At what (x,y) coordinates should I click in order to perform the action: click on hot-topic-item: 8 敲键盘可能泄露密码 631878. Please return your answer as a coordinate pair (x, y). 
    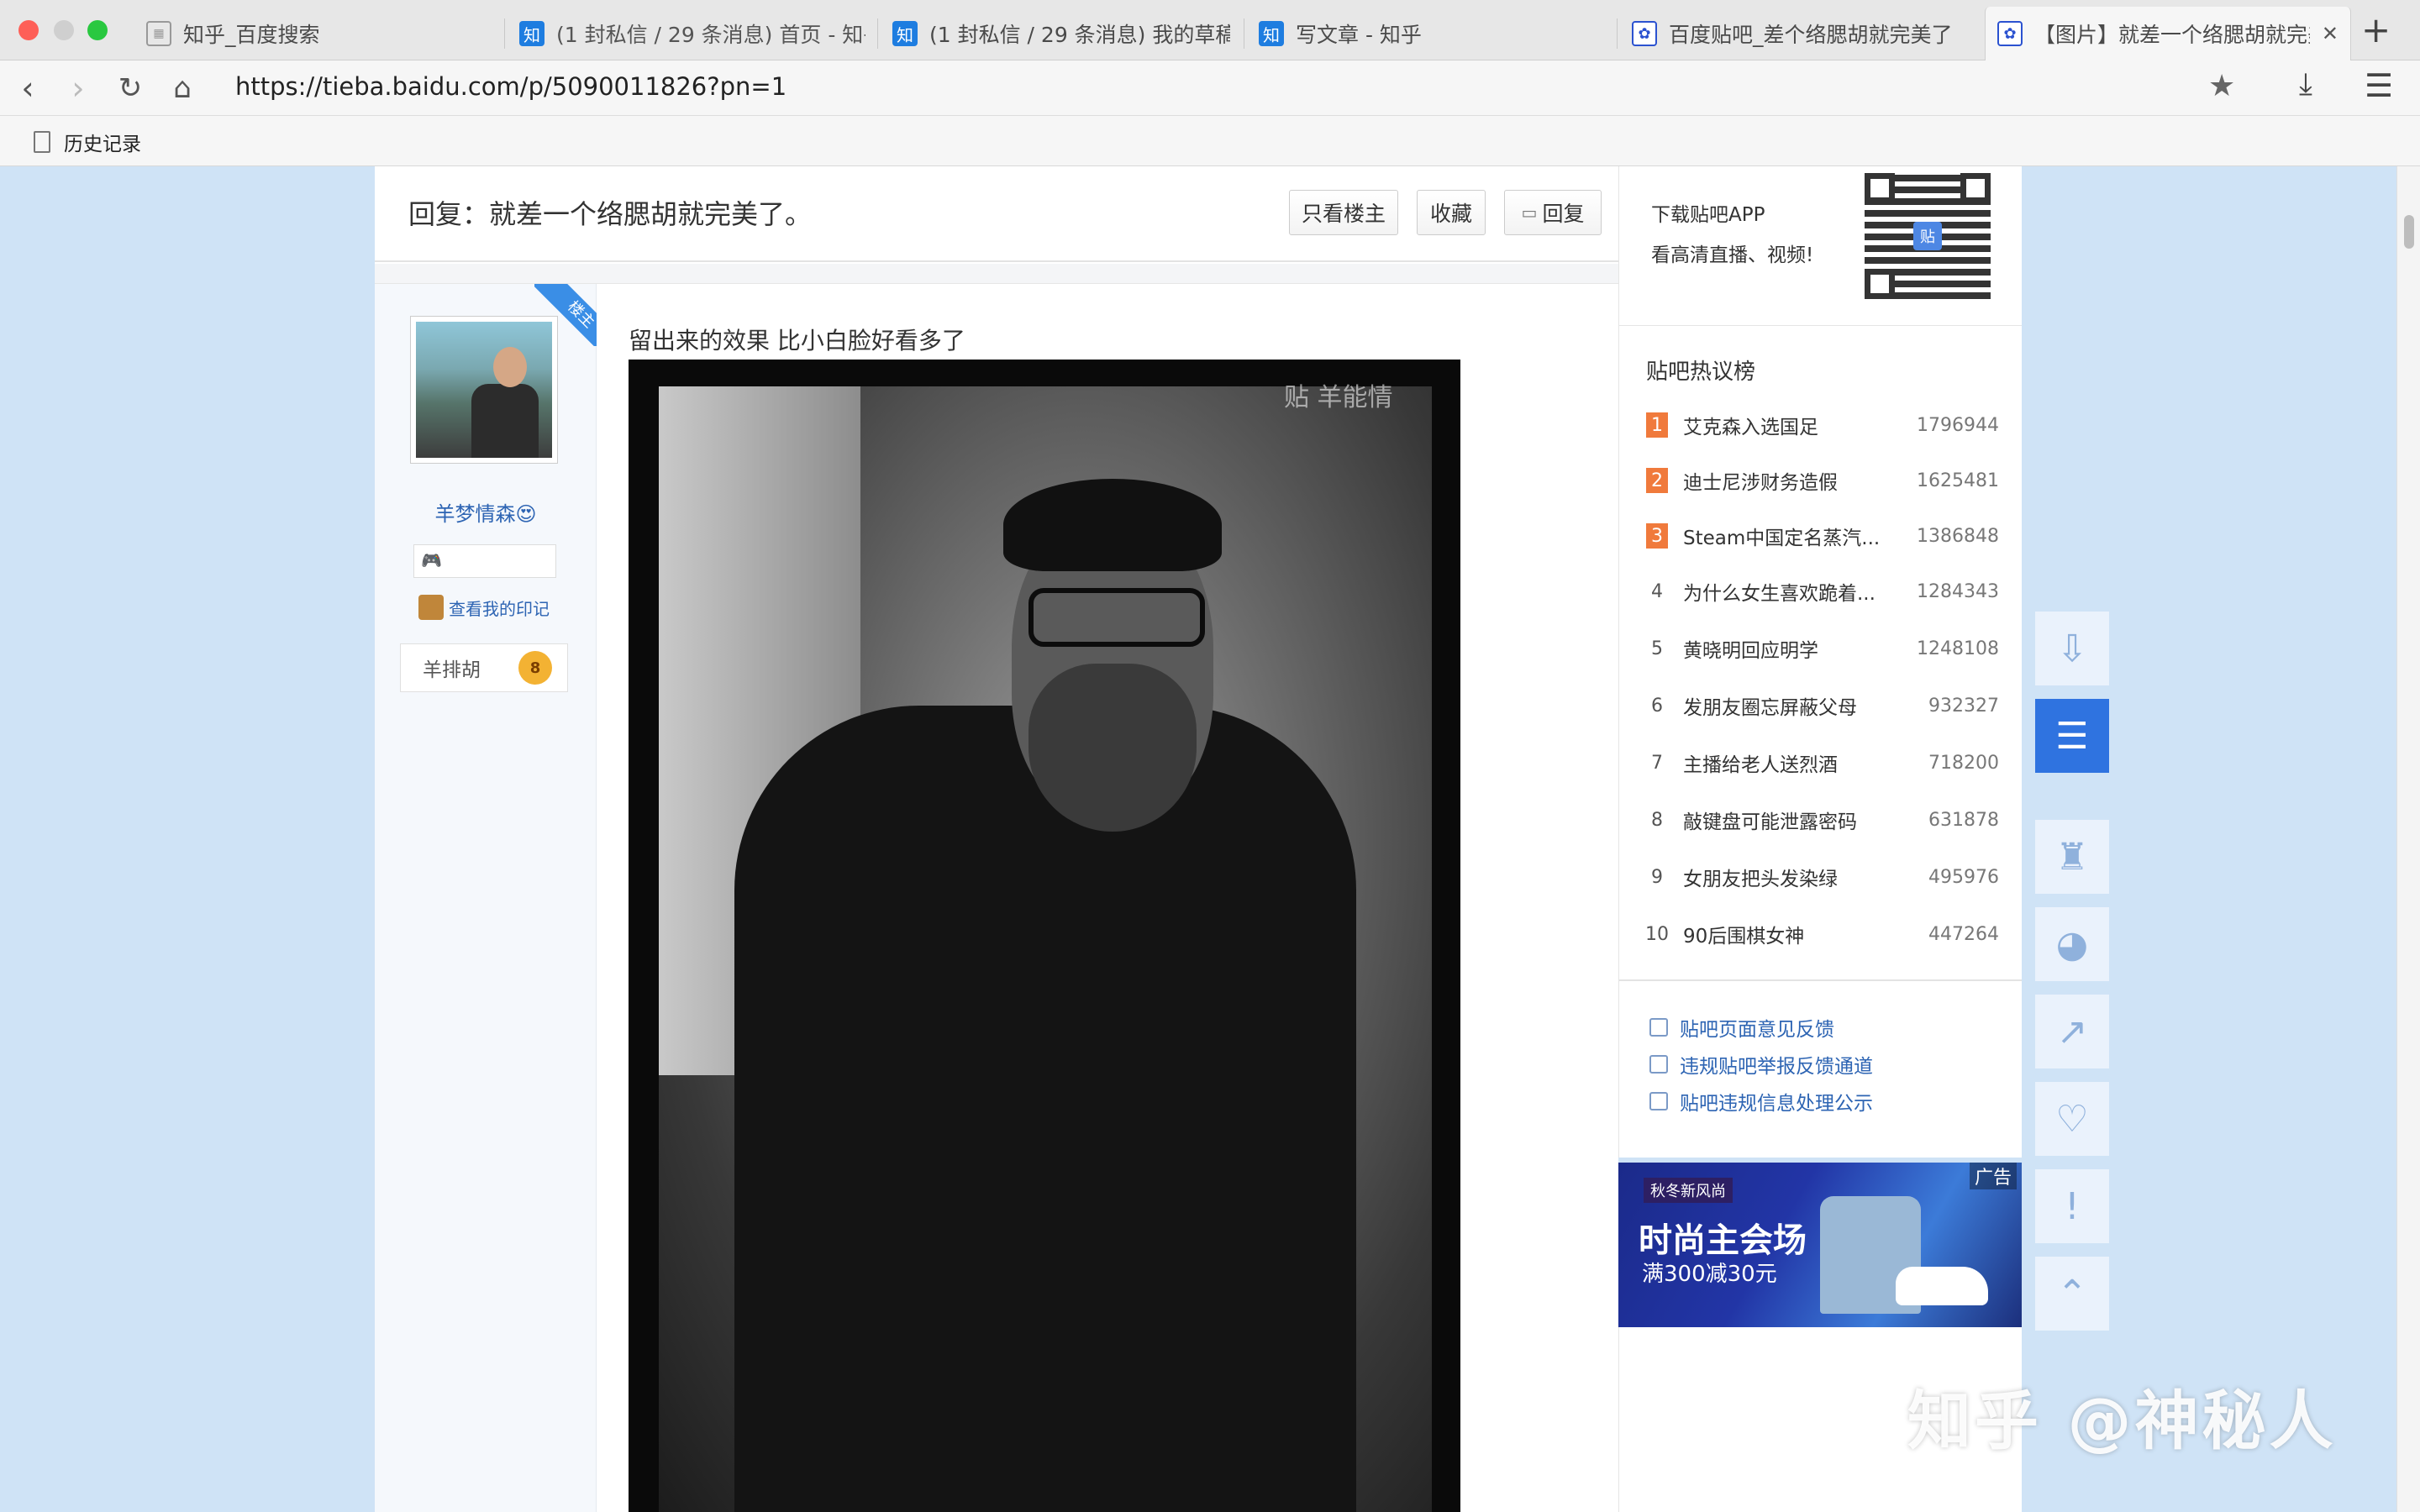
    Looking at the image, I should click on (1822, 820).